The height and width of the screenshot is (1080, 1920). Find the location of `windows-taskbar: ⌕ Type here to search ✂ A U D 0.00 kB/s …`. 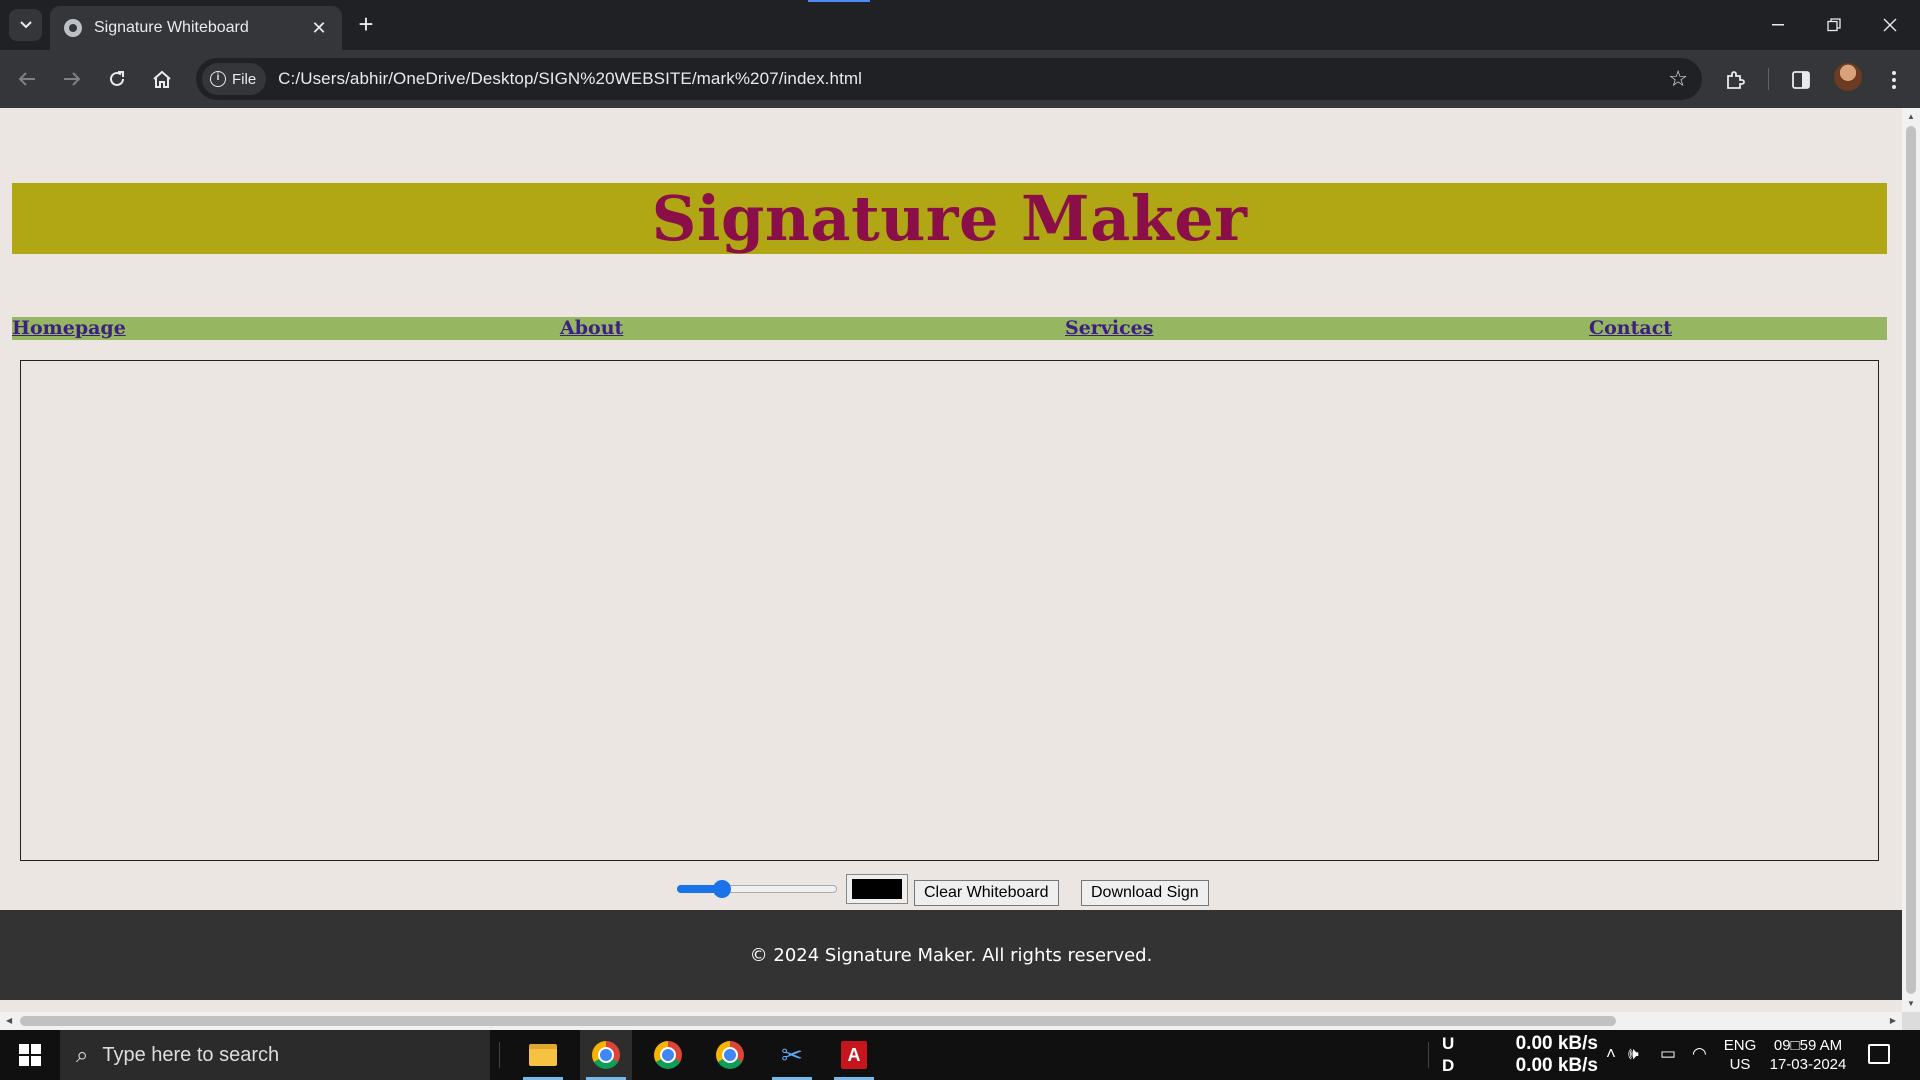

windows-taskbar: ⌕ Type here to search ✂ A U D 0.00 kB/s … is located at coordinates (960, 1055).